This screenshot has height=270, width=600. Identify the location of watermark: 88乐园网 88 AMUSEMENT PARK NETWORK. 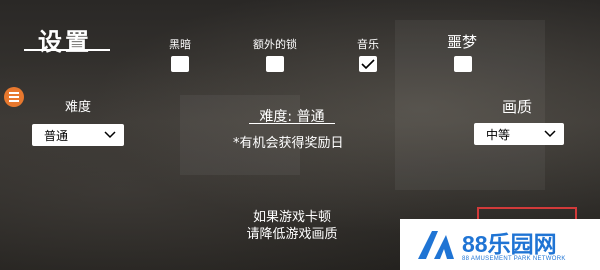
(500, 244).